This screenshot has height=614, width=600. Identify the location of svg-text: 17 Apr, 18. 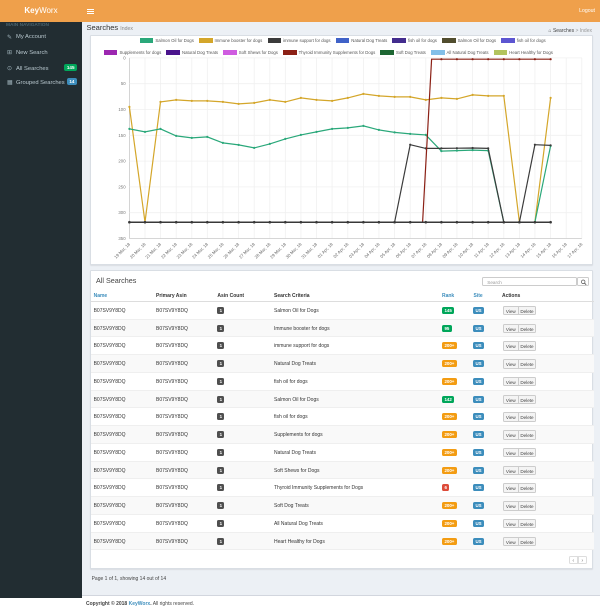
(576, 250).